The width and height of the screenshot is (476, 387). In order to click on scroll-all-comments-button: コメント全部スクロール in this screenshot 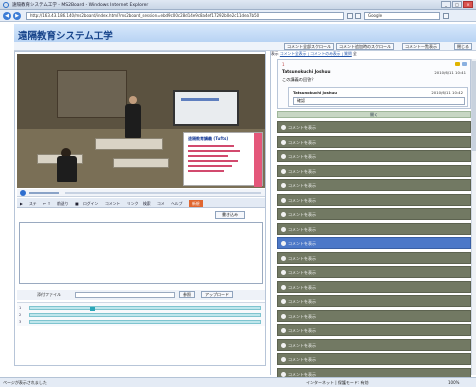, I will do `click(309, 46)`.